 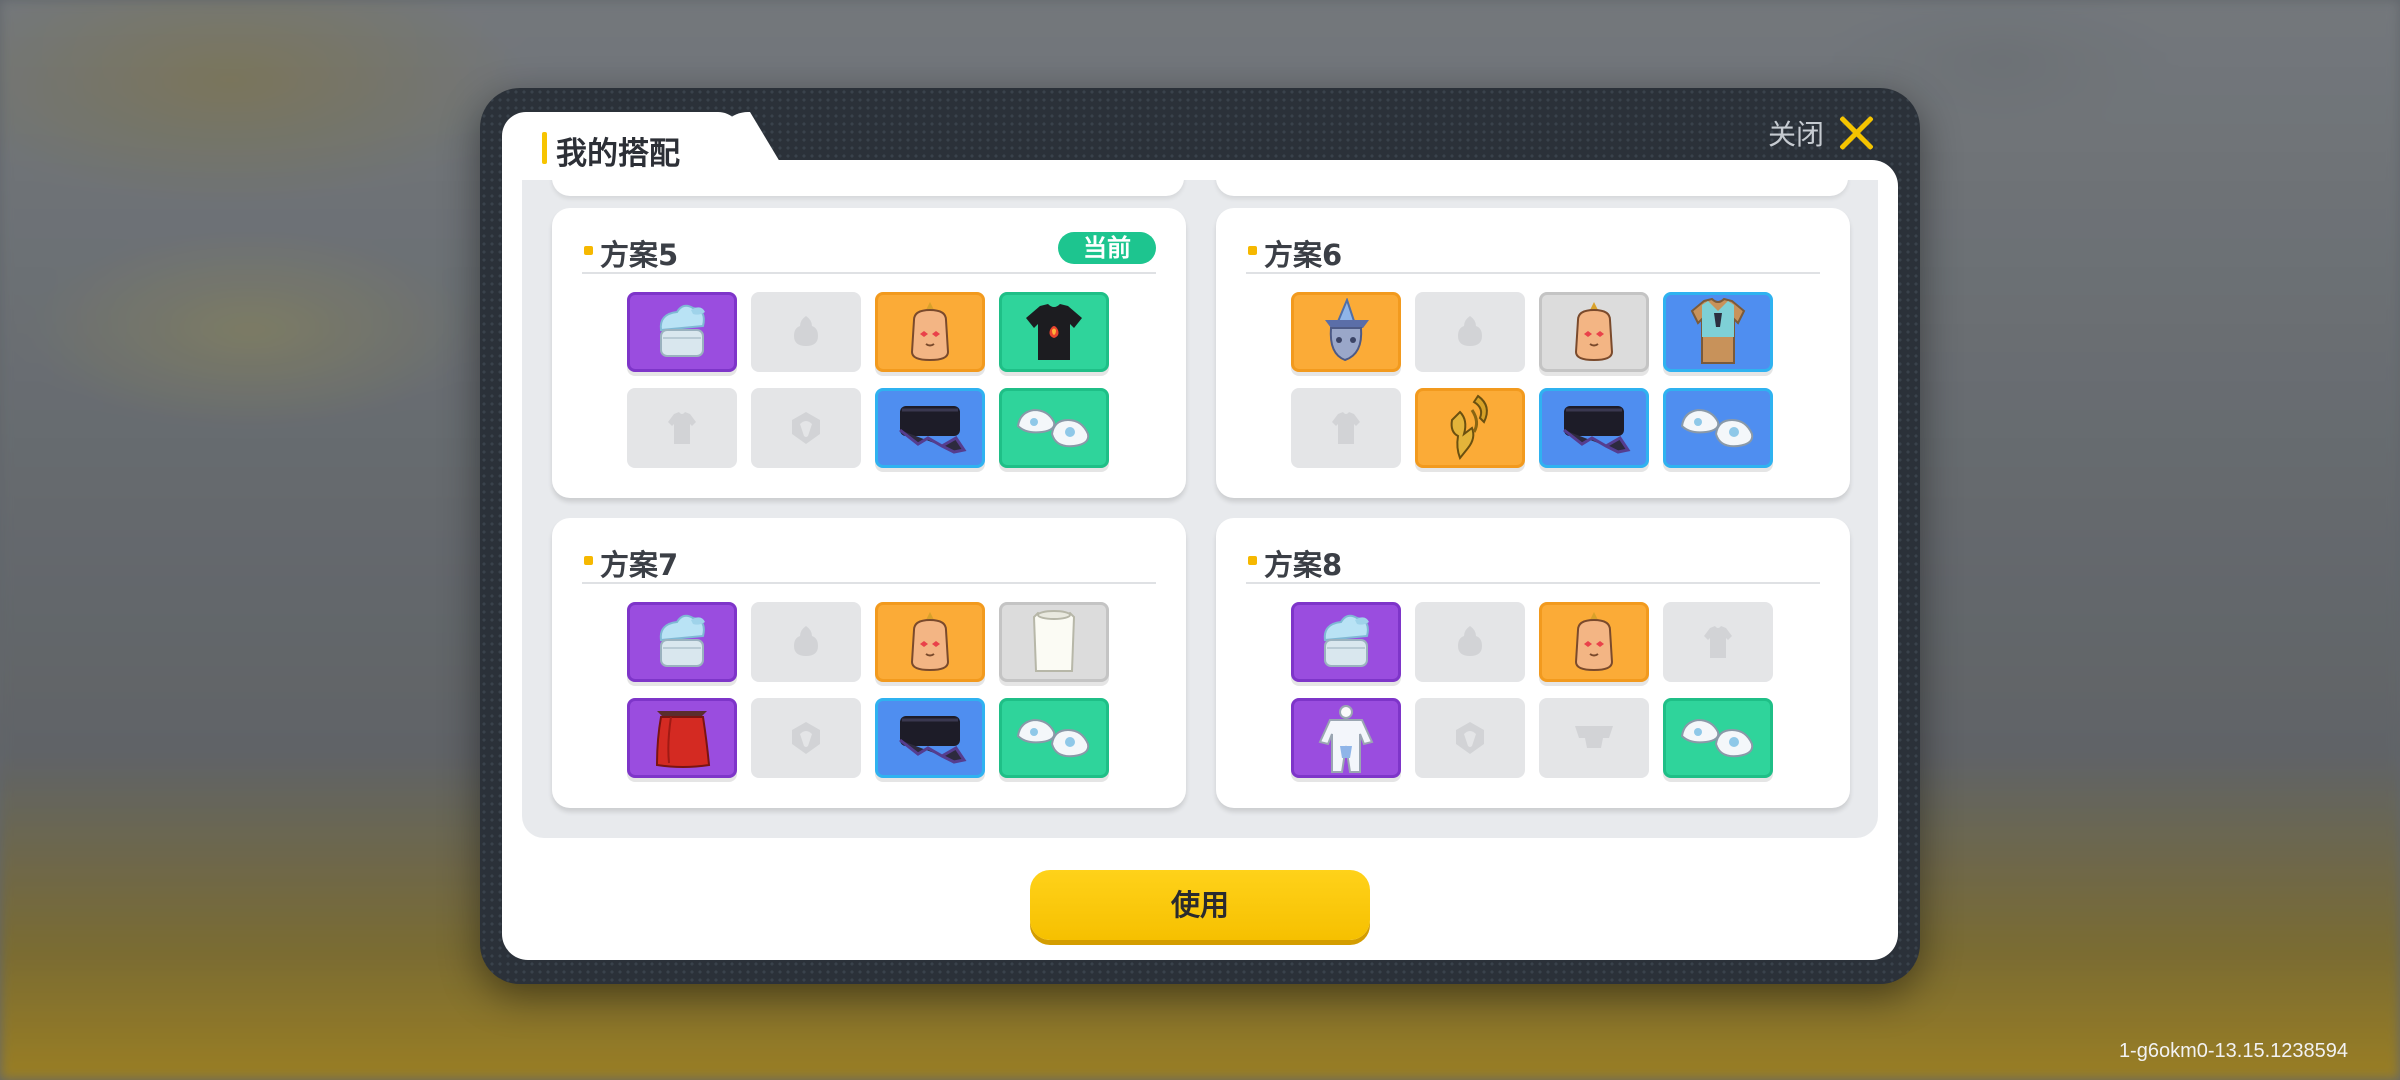 I want to click on black-shirt-icon, so click(x=1054, y=332).